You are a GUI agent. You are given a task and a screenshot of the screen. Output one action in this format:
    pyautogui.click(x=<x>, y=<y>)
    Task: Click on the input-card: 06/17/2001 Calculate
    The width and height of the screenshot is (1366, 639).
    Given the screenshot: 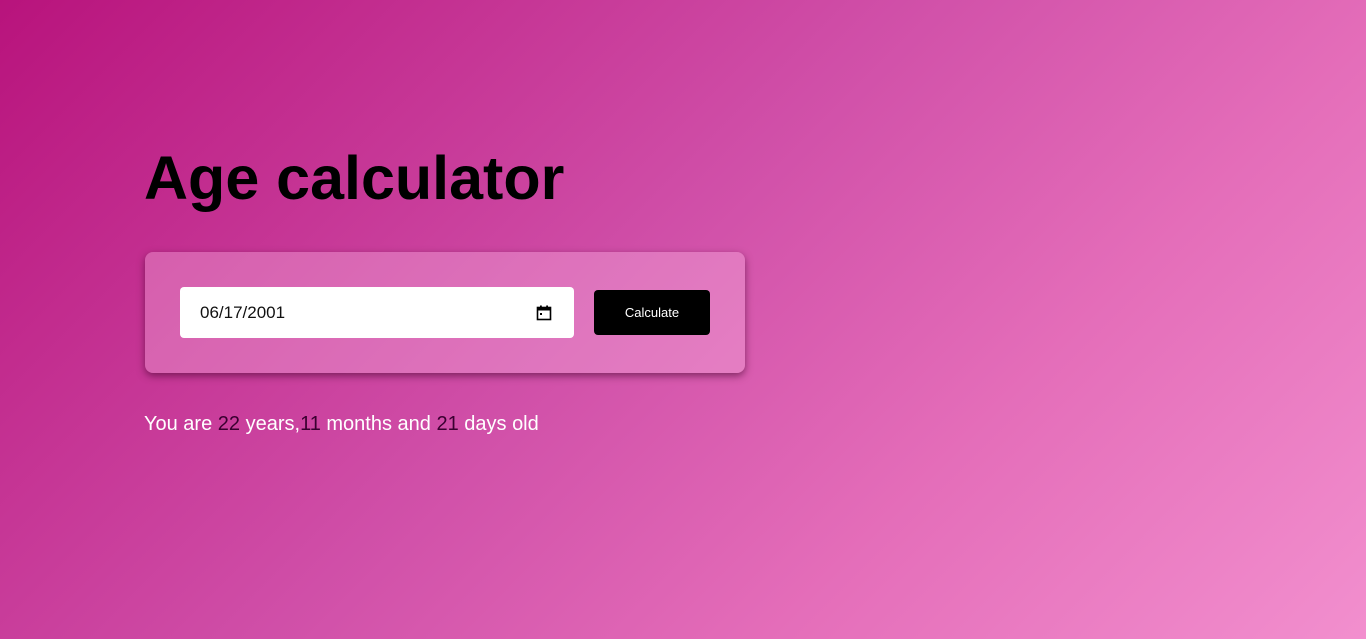 What is the action you would take?
    pyautogui.click(x=445, y=312)
    